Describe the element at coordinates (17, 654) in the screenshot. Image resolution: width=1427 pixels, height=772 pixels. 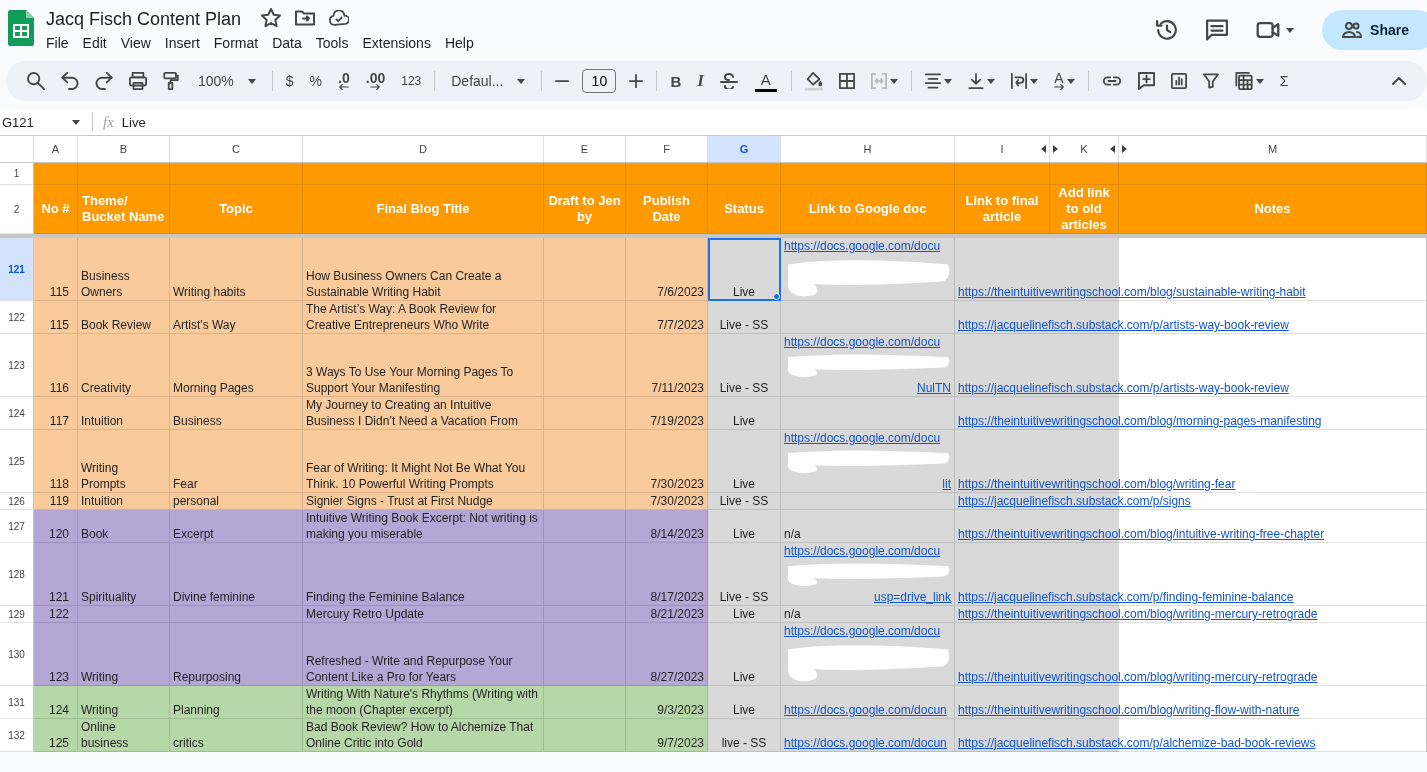
I see `row-header: 130` at that location.